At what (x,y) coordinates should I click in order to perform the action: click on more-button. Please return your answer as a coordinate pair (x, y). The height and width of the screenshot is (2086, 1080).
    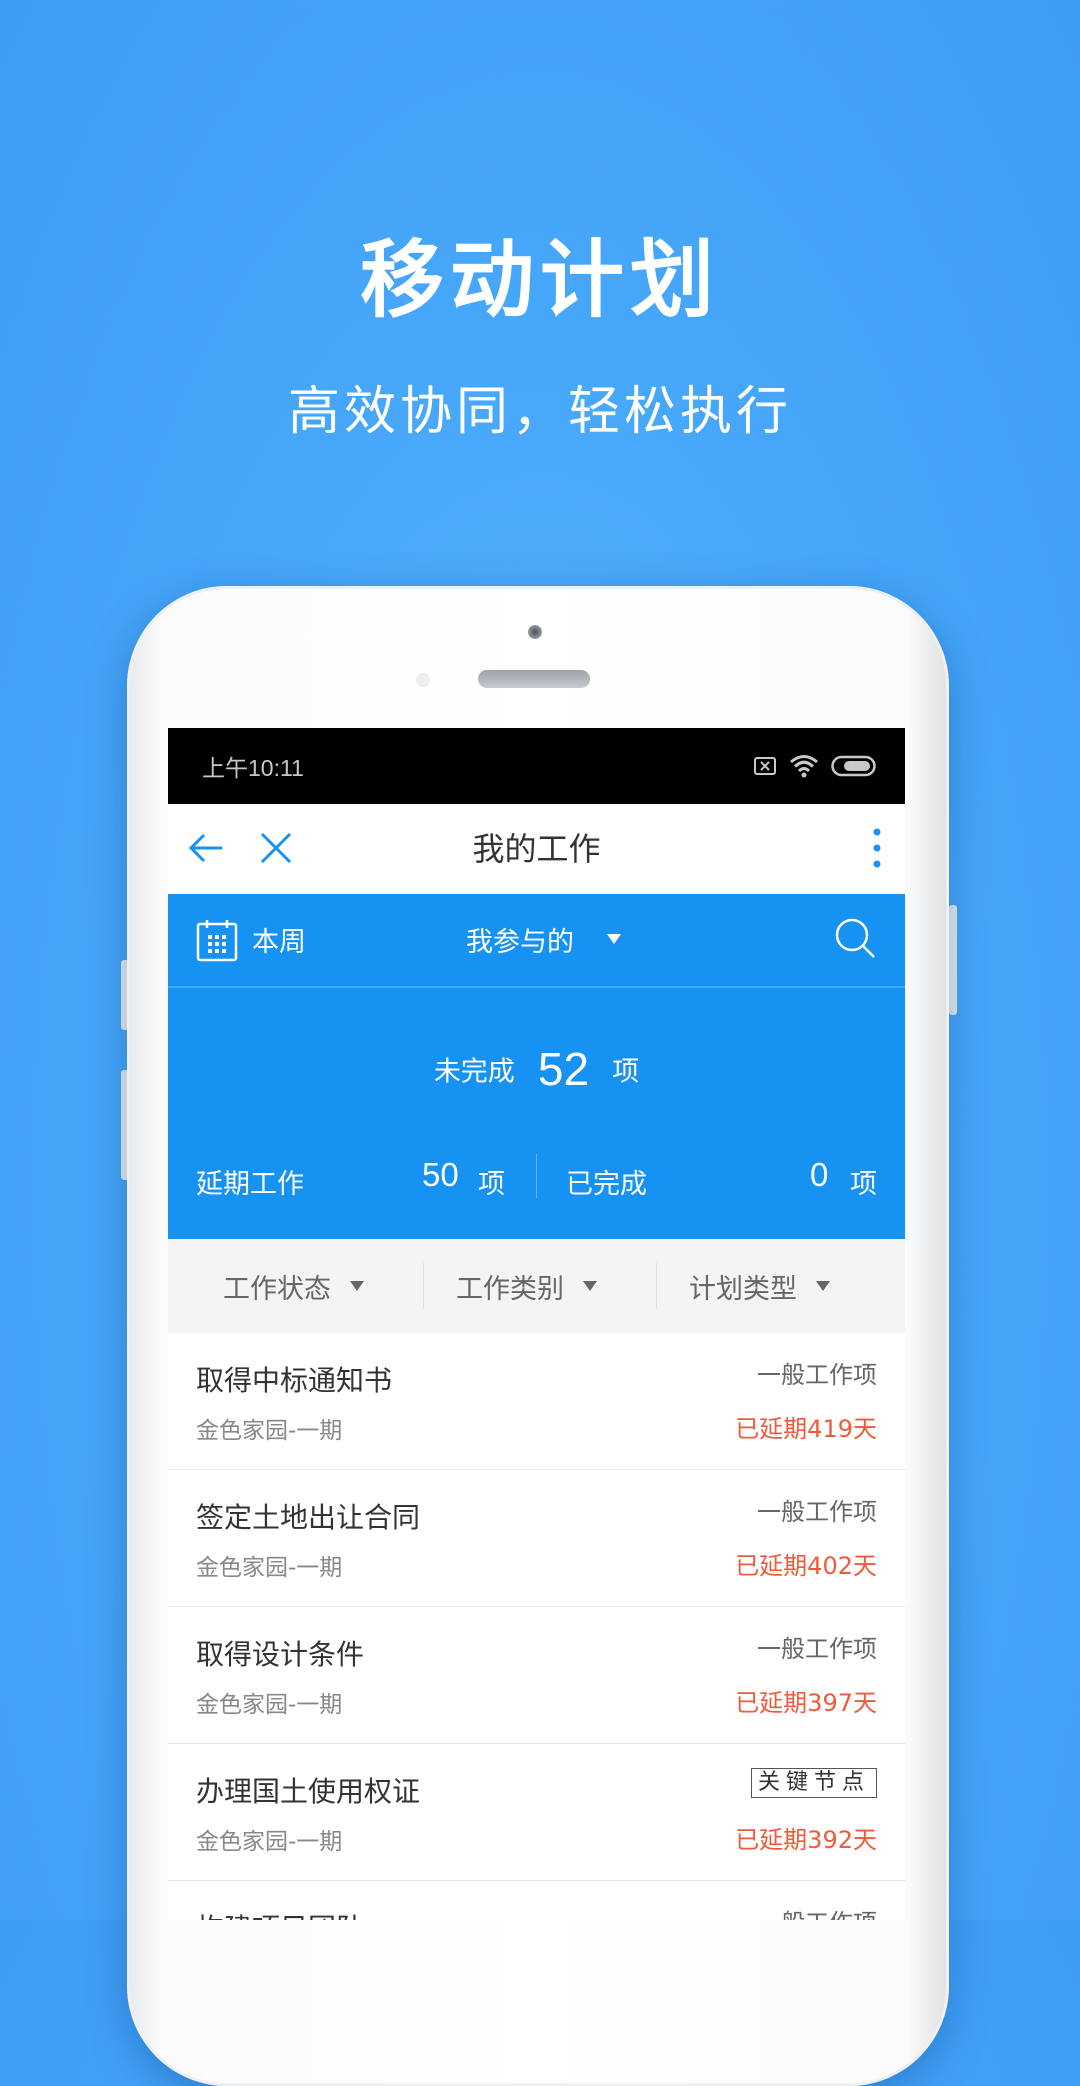
    Looking at the image, I should click on (877, 850).